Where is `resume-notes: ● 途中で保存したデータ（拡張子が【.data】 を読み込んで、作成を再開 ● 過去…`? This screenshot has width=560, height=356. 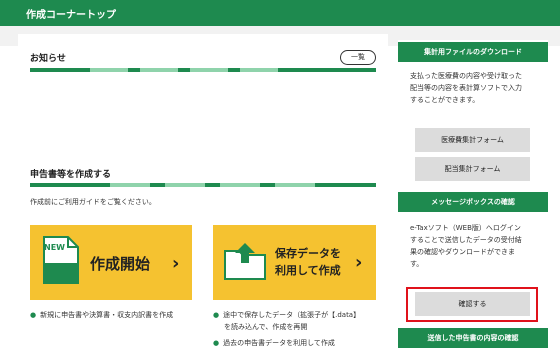
resume-notes: ● 途中で保存したデータ（拡張子が【.data】 を読み込んで、作成を再開 ● 過去… is located at coordinates (286, 329).